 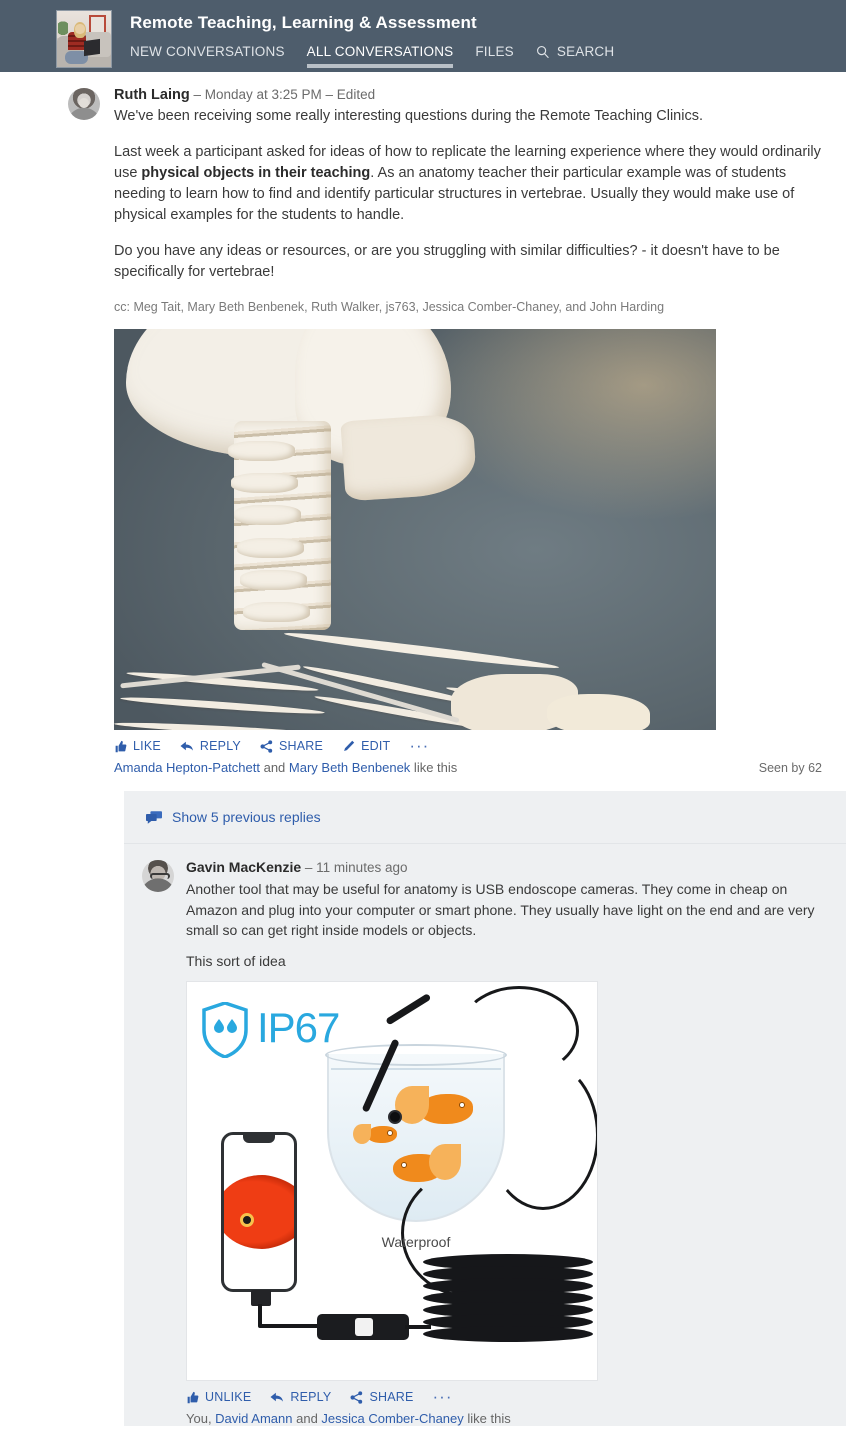 What do you see at coordinates (504, 867) in the screenshot?
I see `reply-meta: Gavin MacKenzie – 11 minutes ago` at bounding box center [504, 867].